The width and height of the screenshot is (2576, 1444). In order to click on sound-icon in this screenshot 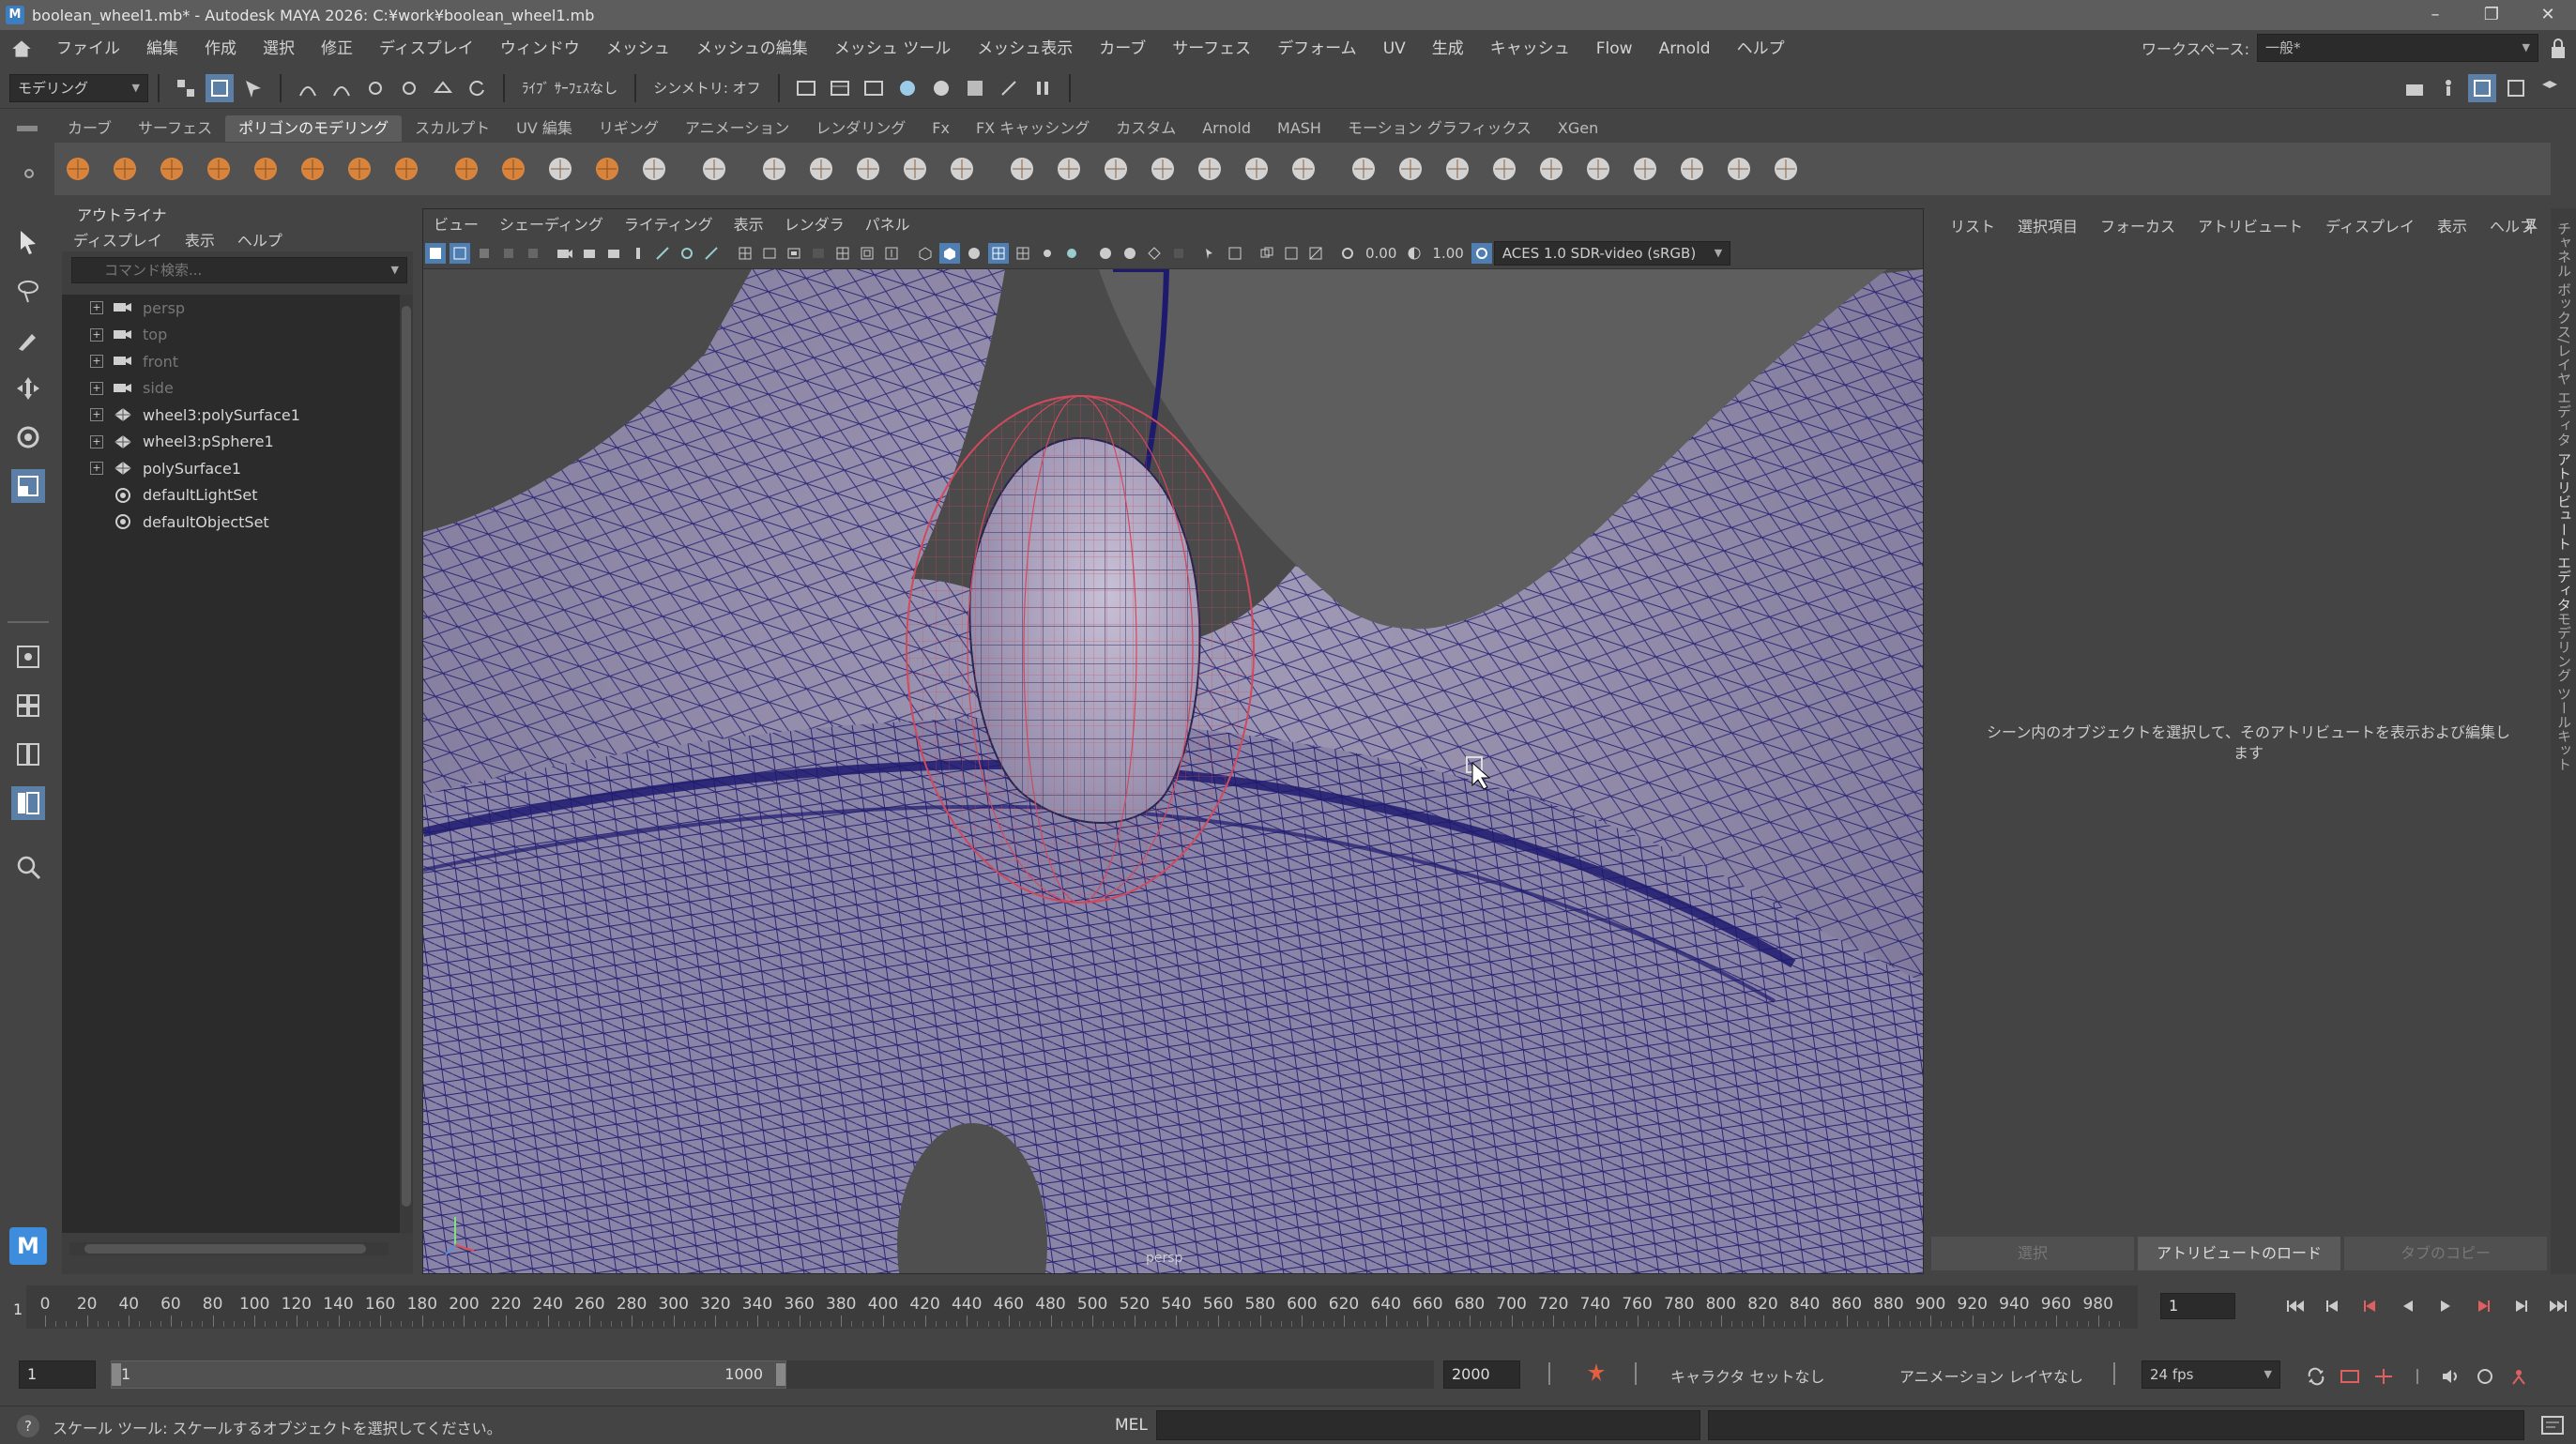, I will do `click(2451, 1376)`.